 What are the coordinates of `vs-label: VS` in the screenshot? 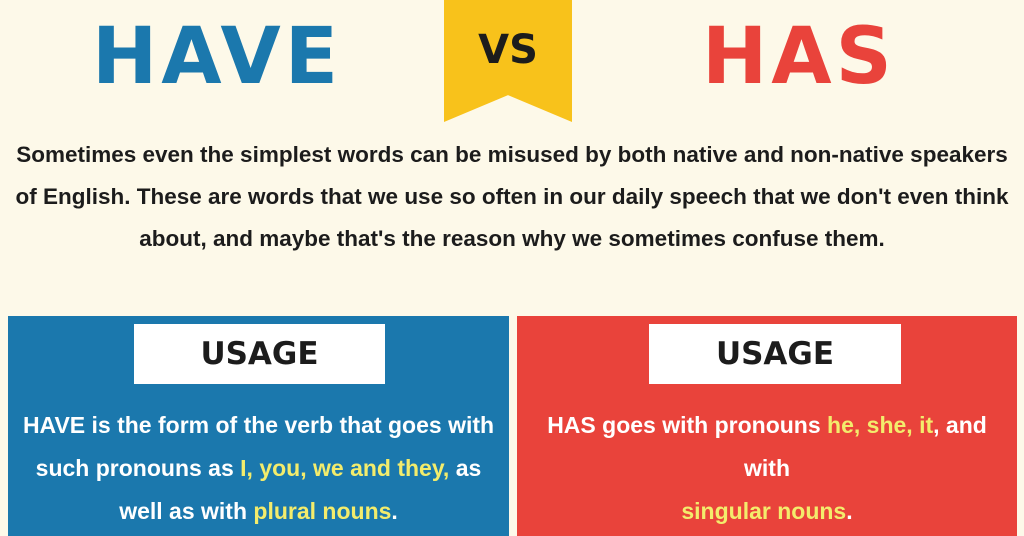 It's located at (508, 50).